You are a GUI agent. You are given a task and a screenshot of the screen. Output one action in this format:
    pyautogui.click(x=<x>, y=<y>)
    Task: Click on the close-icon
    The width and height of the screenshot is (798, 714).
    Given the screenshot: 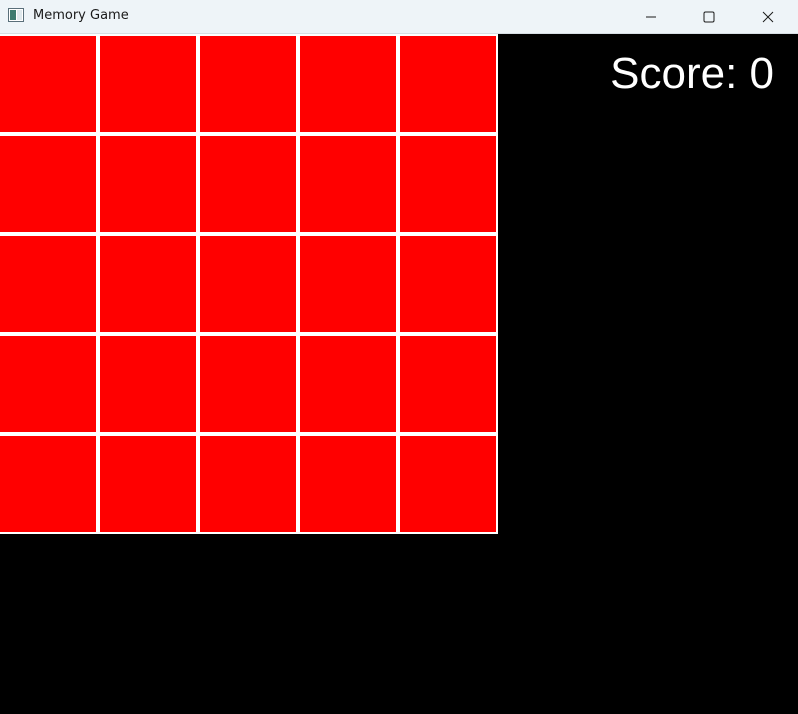 What is the action you would take?
    pyautogui.click(x=768, y=16)
    